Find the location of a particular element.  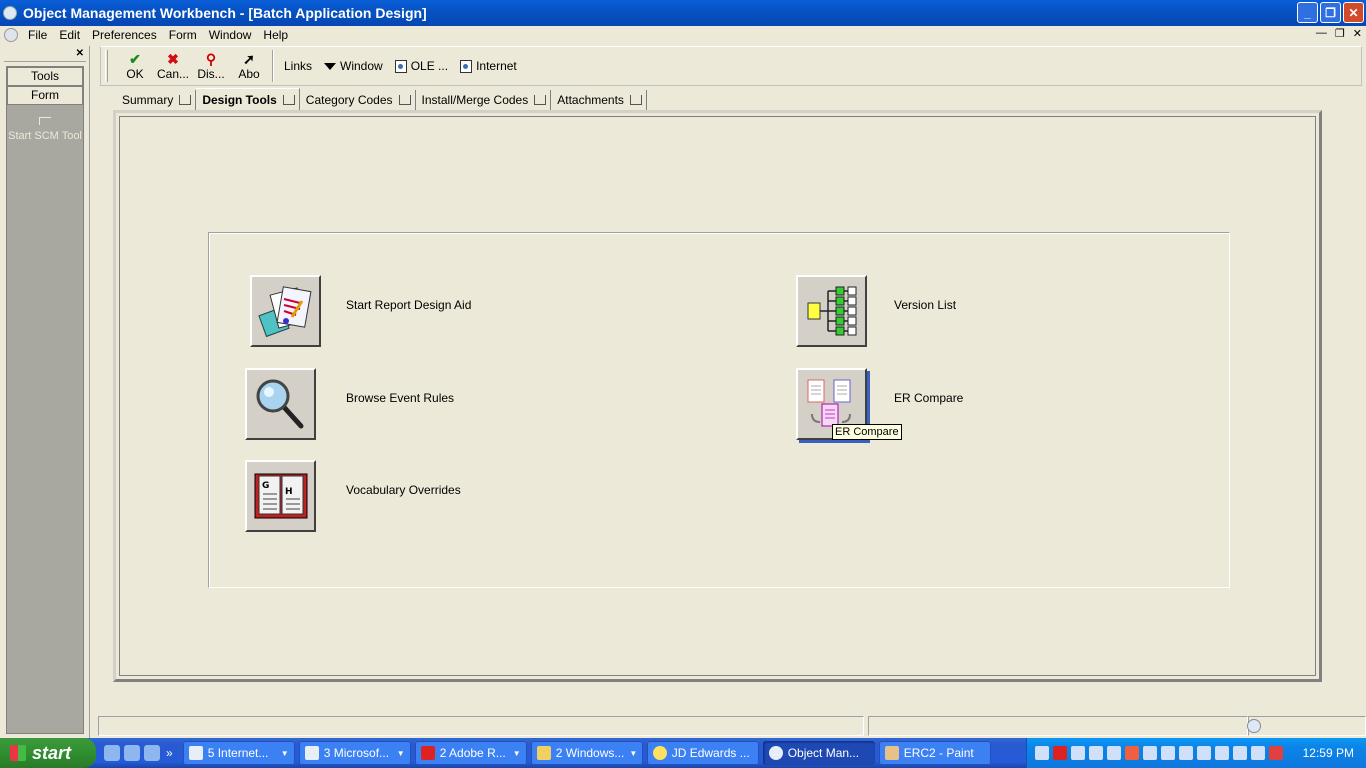

internet-button: Internet is located at coordinates (488, 66).